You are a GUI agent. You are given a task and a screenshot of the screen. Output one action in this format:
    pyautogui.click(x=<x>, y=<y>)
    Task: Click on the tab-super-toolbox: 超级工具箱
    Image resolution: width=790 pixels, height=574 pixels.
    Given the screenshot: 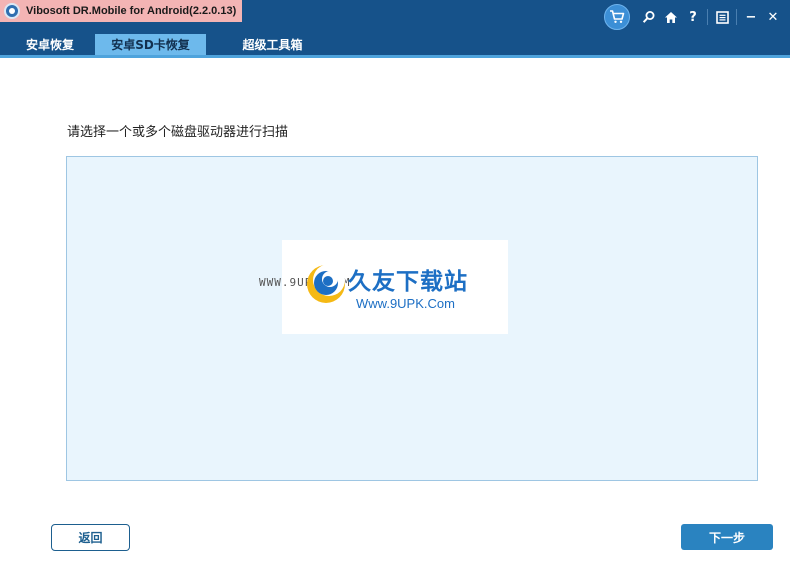 What is the action you would take?
    pyautogui.click(x=272, y=44)
    